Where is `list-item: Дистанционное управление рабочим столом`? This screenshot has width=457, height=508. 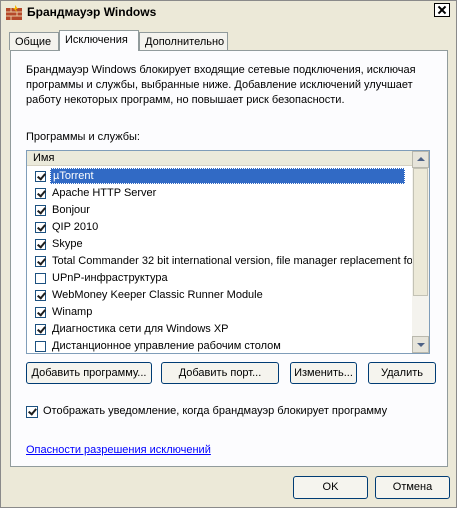
list-item: Дистанционное управление рабочим столом is located at coordinates (219, 345).